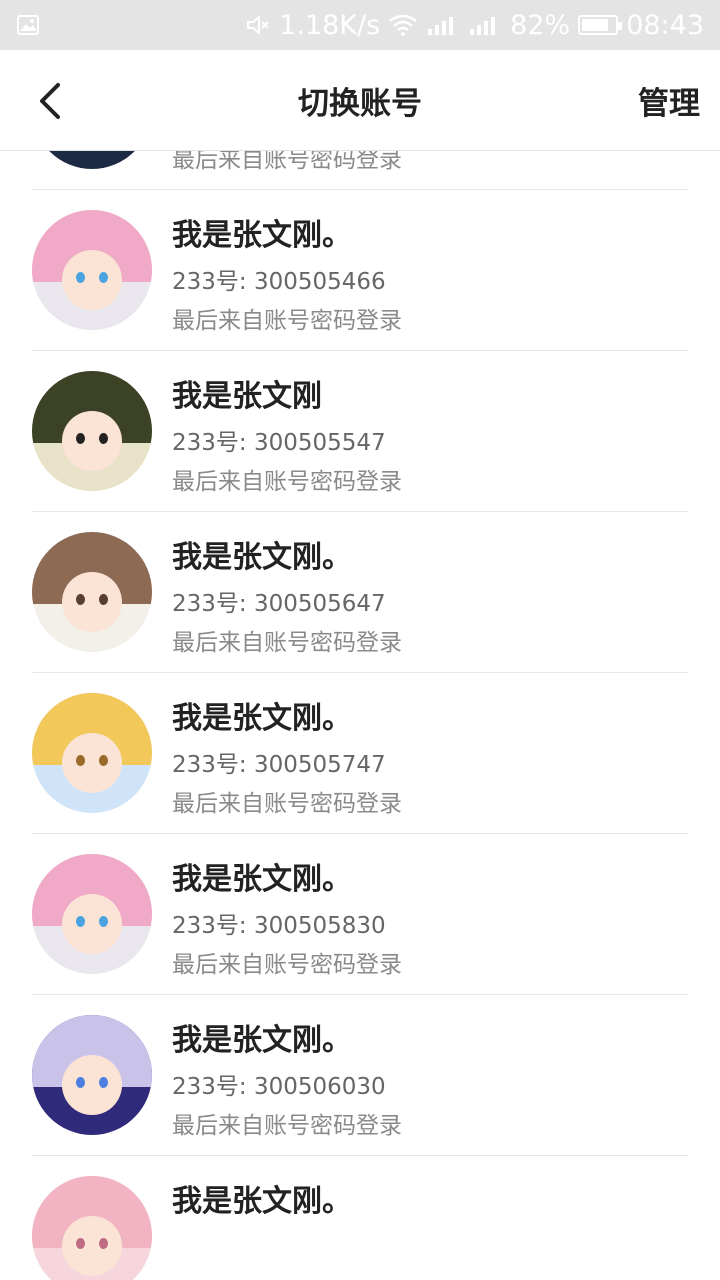 Image resolution: width=720 pixels, height=1280 pixels. Describe the element at coordinates (360, 103) in the screenshot. I see `page-title: 切换账号` at that location.